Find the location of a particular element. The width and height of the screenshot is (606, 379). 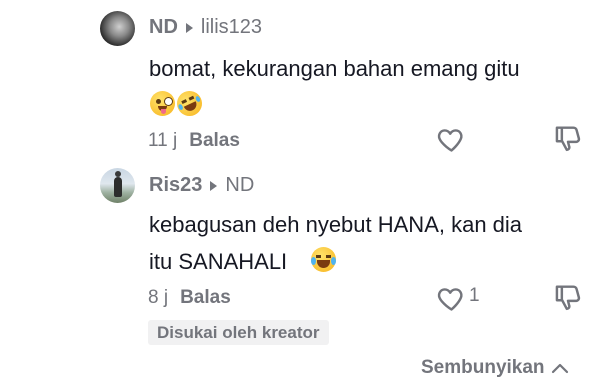

comment-meta: 8 j Balas is located at coordinates (189, 298).